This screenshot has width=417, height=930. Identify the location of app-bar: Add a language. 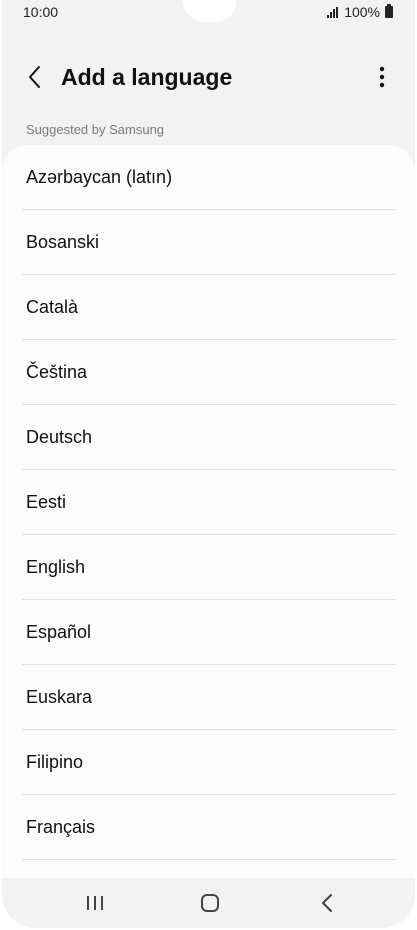
(208, 77).